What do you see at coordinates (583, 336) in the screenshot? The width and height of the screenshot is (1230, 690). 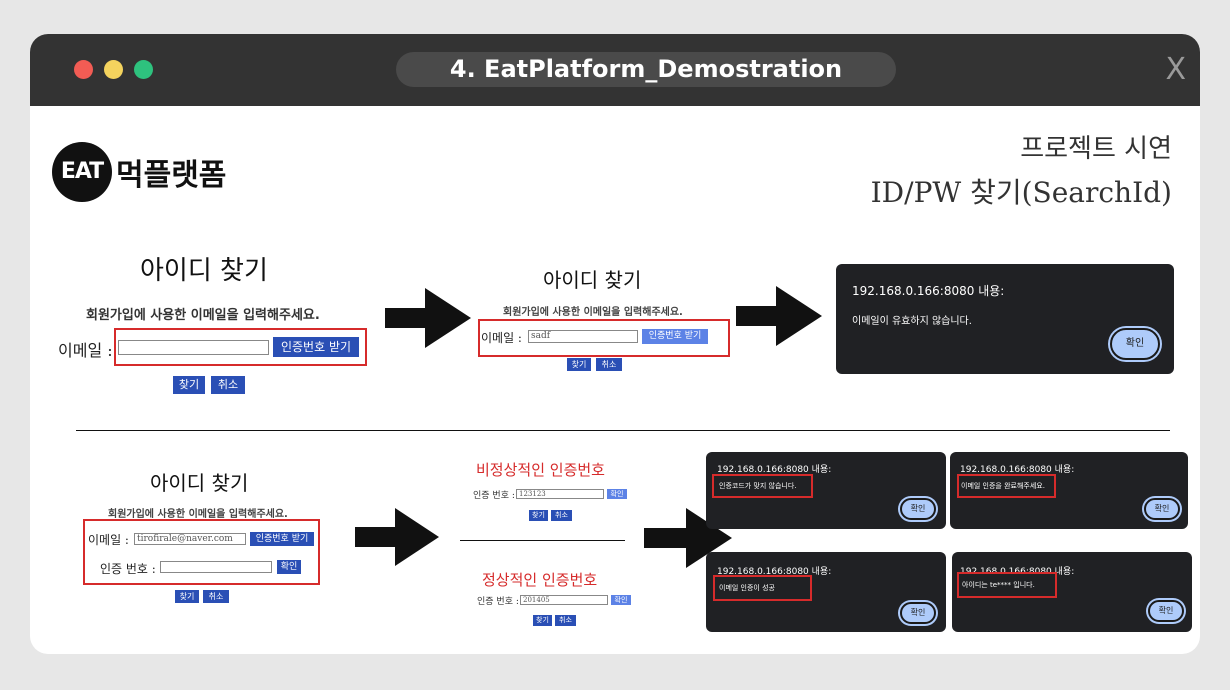 I see `email-input: sadf` at bounding box center [583, 336].